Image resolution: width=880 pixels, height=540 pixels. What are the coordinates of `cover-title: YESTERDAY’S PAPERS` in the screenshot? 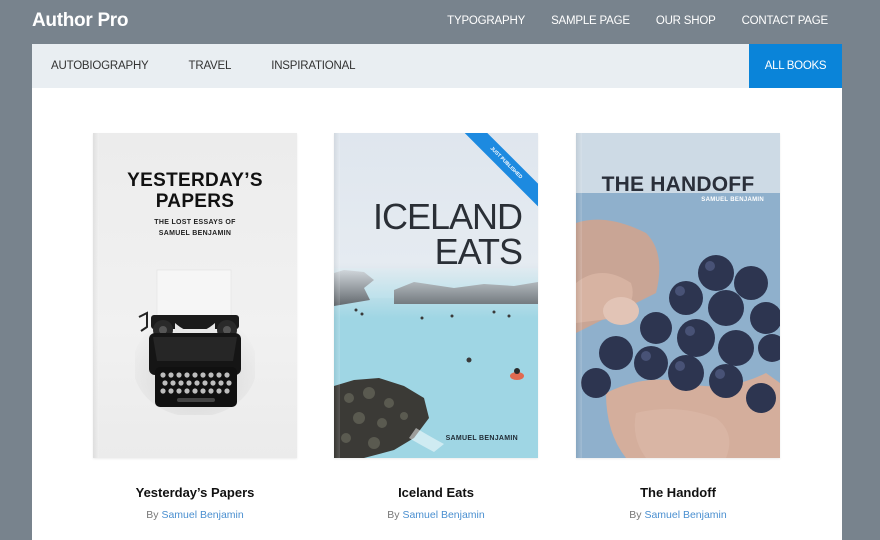 It's located at (195, 191).